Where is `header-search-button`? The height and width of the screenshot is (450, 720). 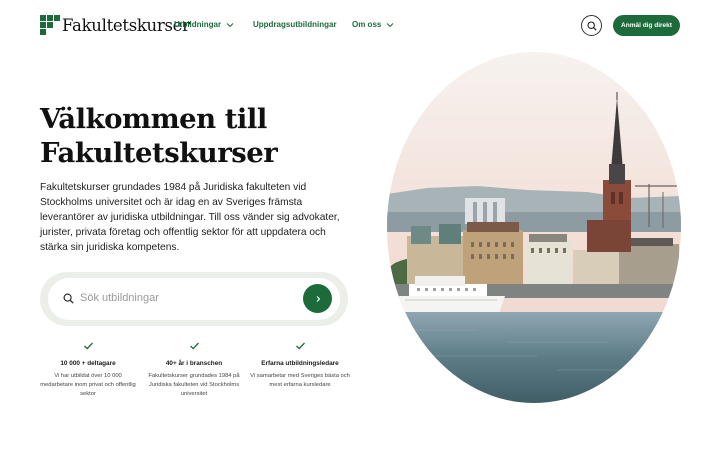
header-search-button is located at coordinates (591, 25).